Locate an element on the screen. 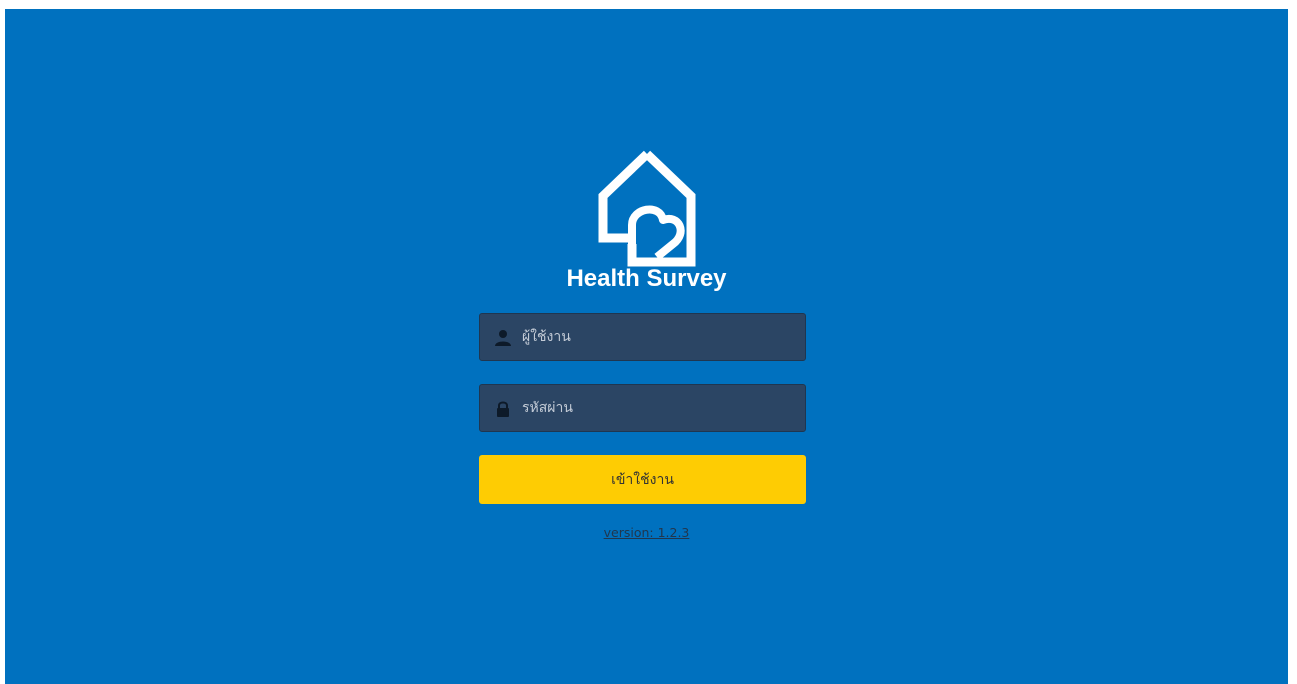 The height and width of the screenshot is (684, 1297). lock-icon is located at coordinates (503, 409).